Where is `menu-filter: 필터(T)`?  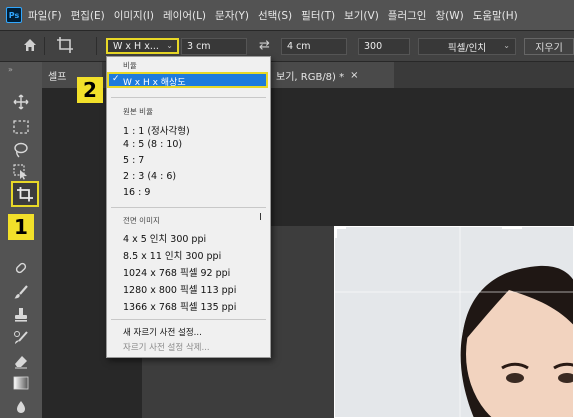
menu-filter: 필터(T) is located at coordinates (318, 15).